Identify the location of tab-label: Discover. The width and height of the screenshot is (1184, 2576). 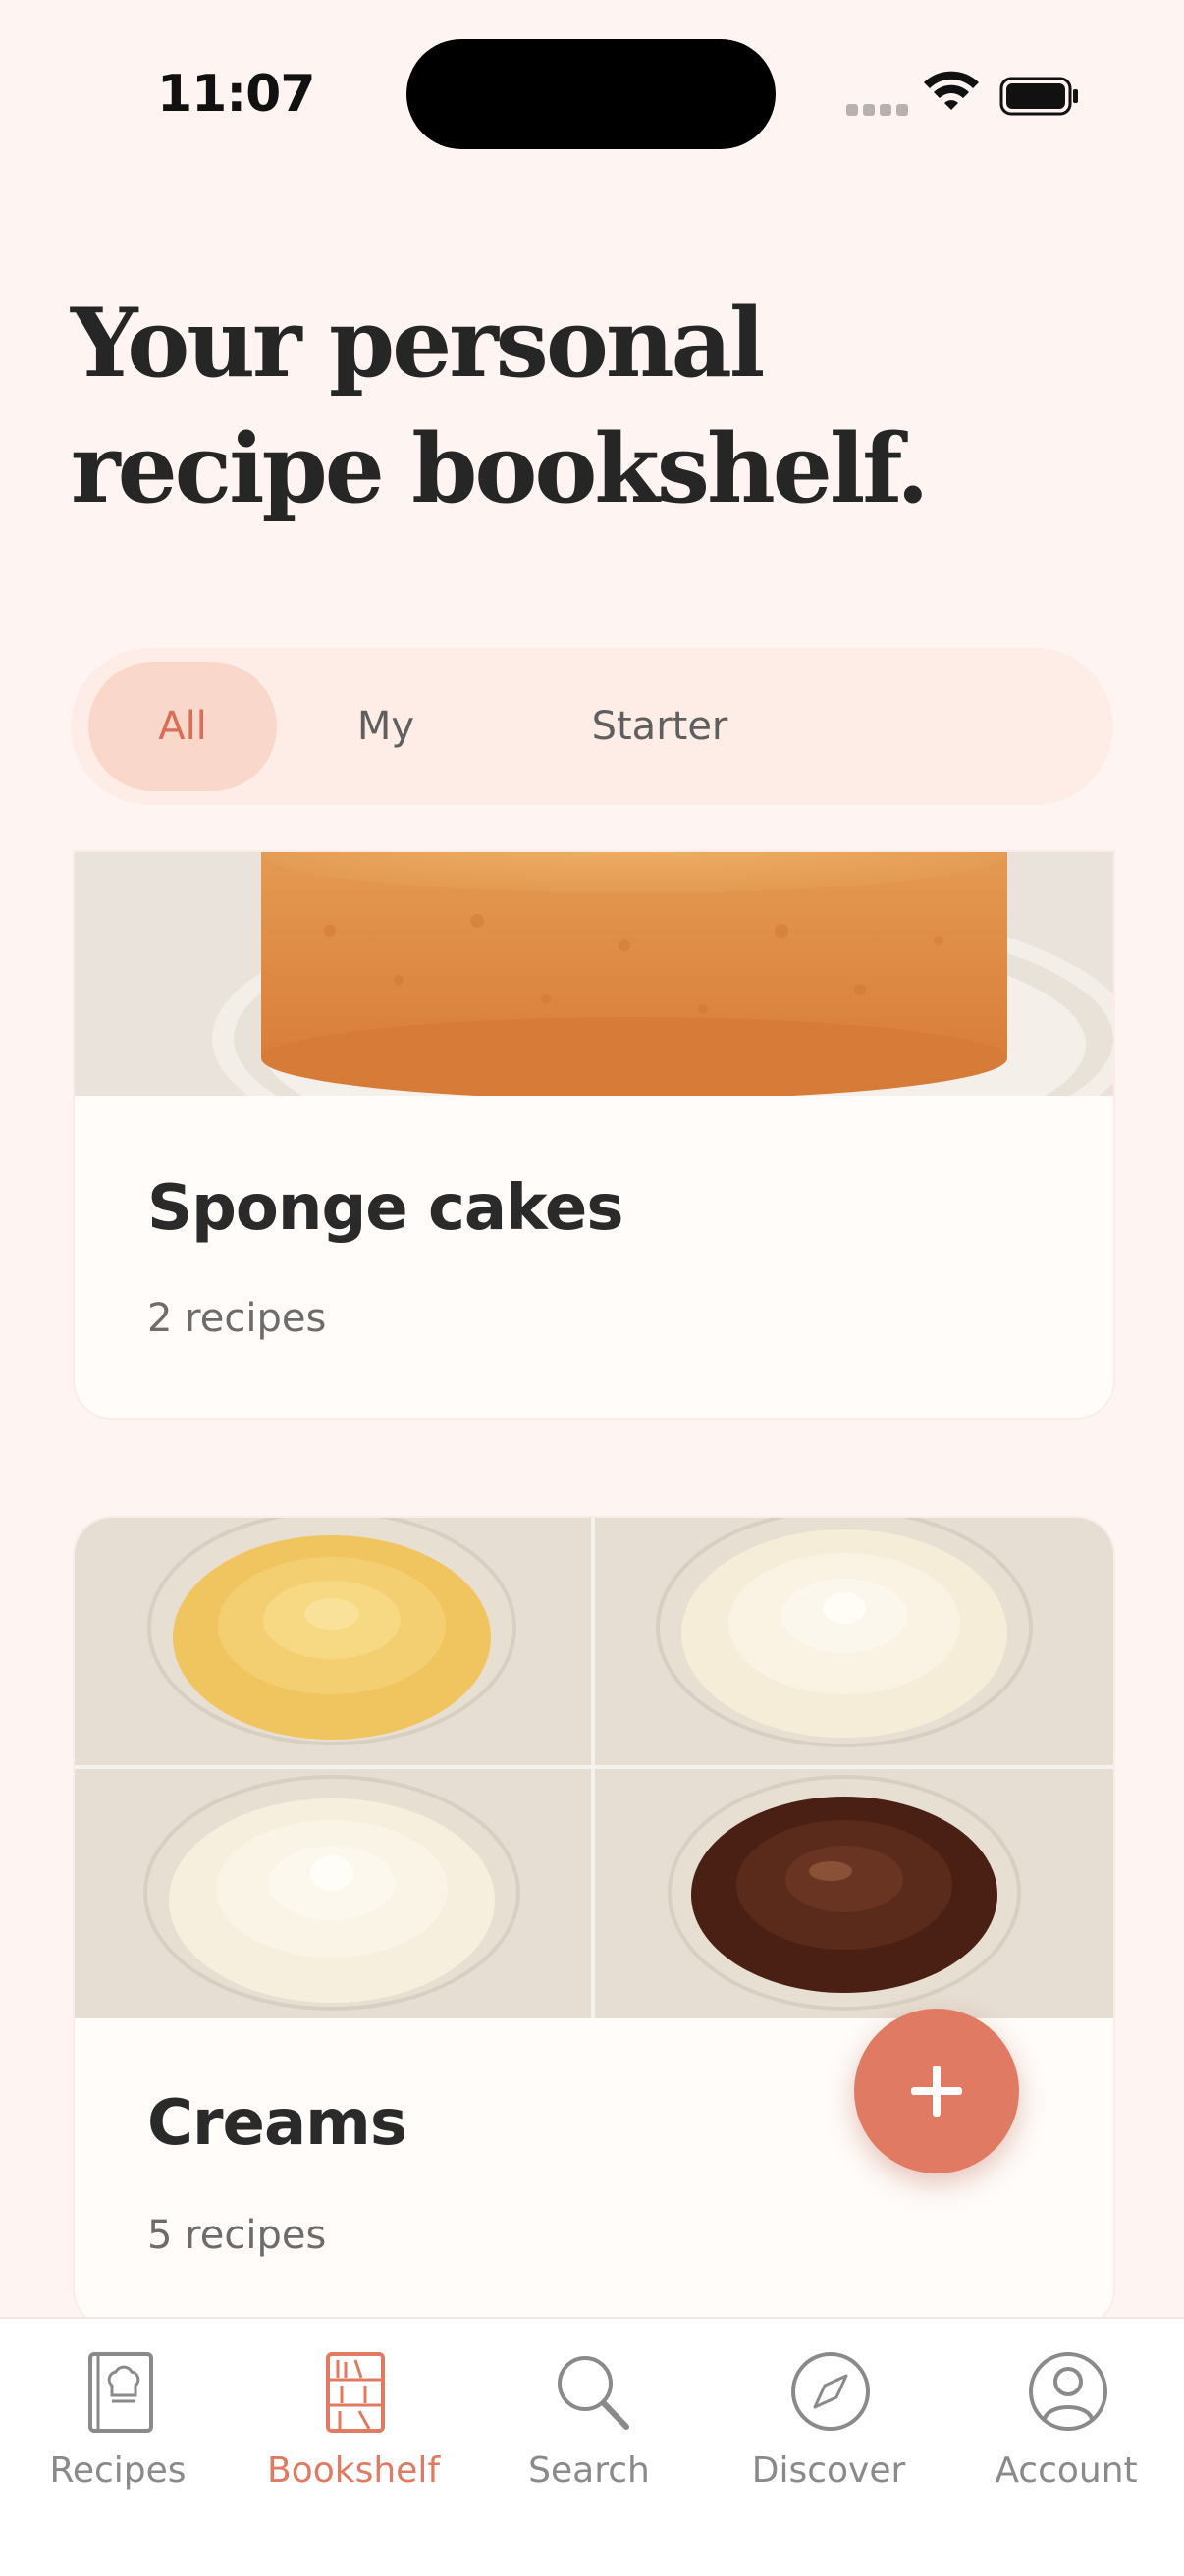
(828, 2470).